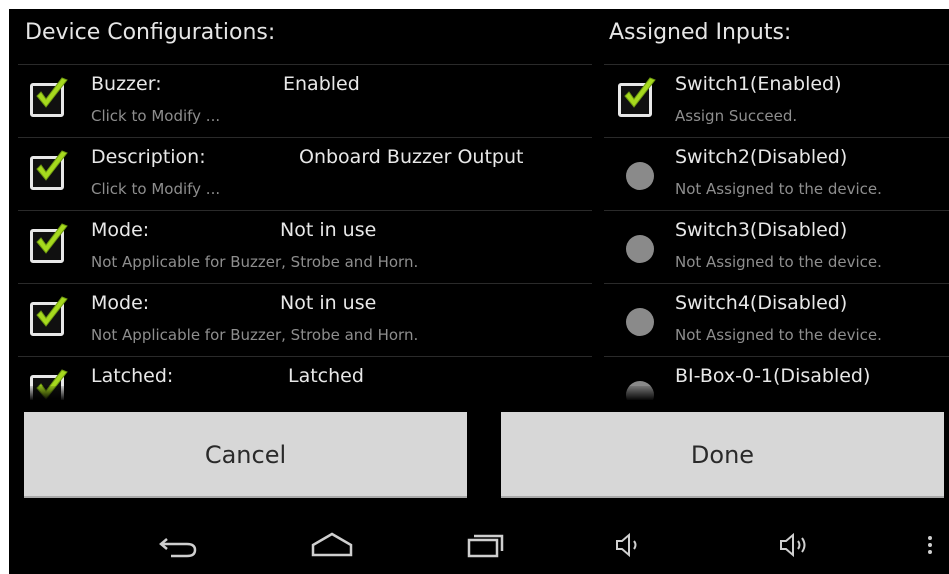 The width and height of the screenshot is (949, 574). I want to click on recent-apps-icon, so click(486, 547).